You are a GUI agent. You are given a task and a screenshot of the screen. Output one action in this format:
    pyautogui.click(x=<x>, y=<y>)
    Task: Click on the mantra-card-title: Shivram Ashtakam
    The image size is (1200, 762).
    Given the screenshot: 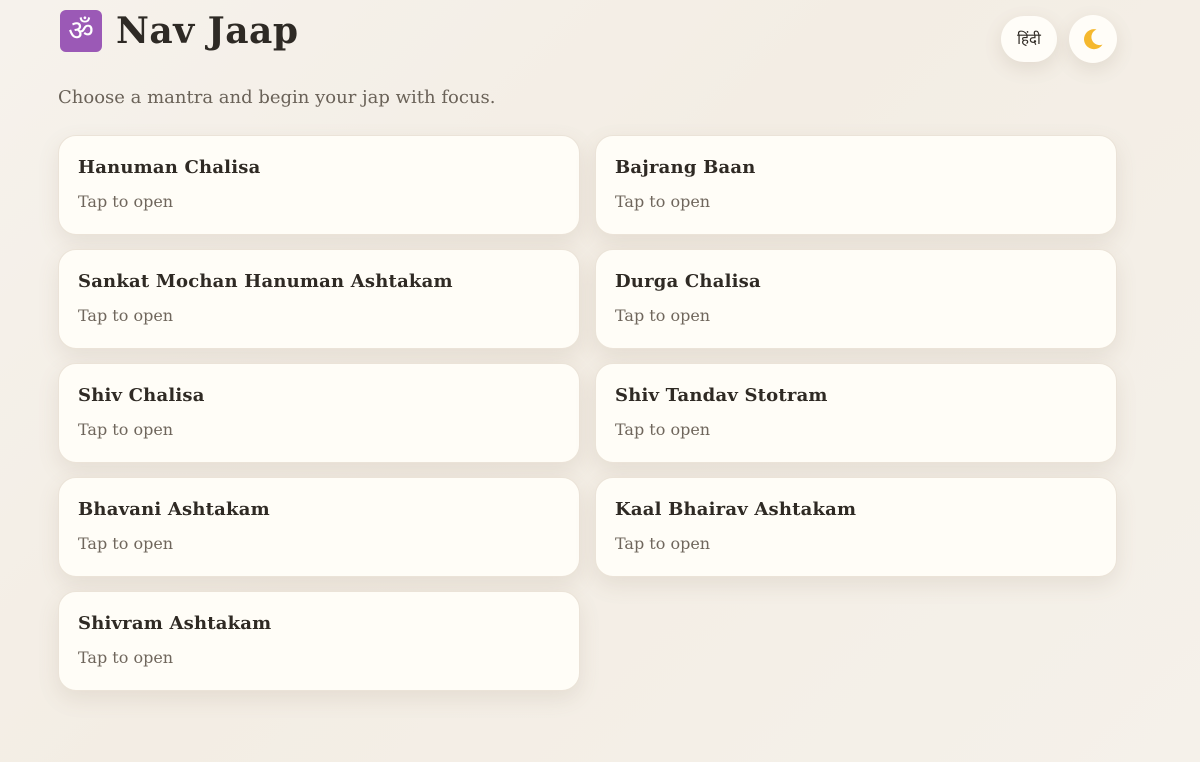 What is the action you would take?
    pyautogui.click(x=175, y=623)
    